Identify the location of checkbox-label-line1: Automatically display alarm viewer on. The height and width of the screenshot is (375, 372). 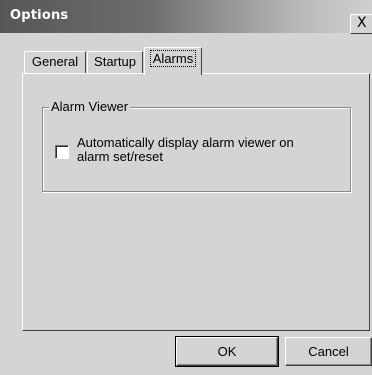
(185, 142).